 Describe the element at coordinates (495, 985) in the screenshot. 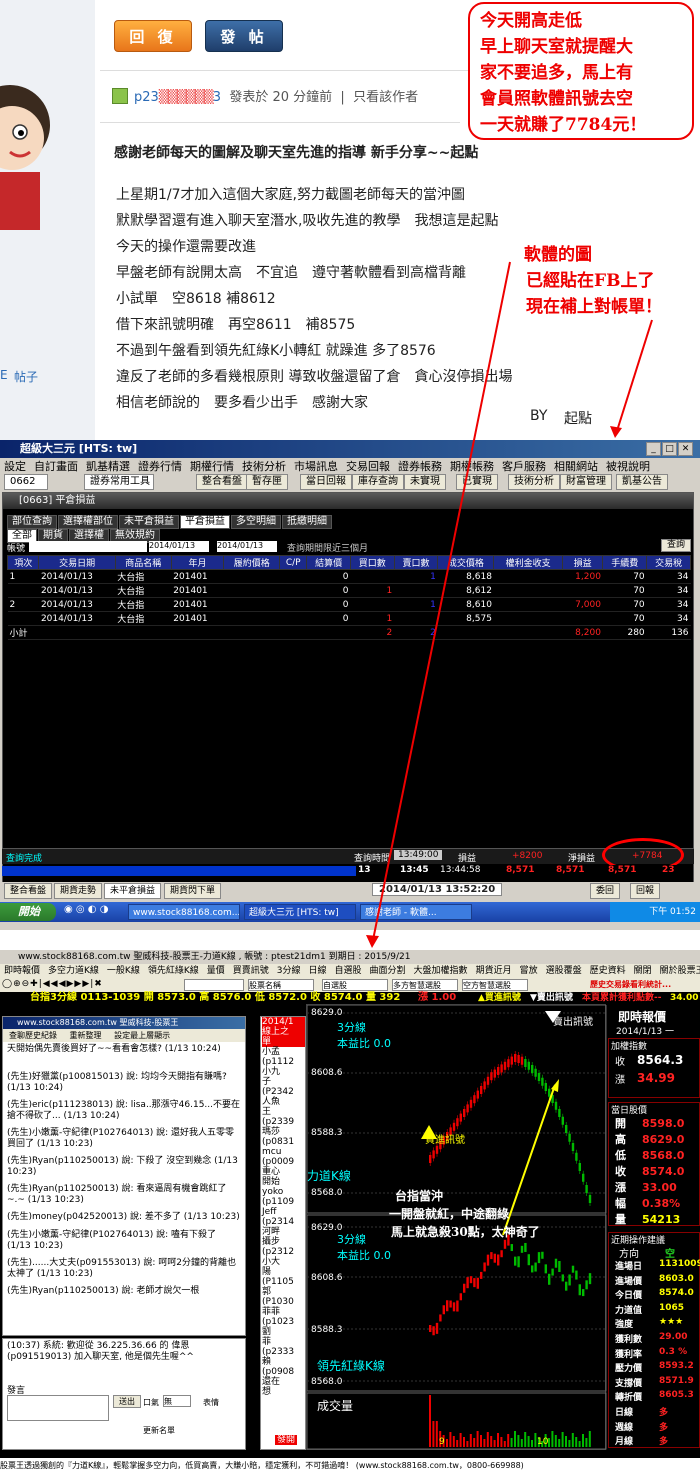

I see `short-select: 空方智慧選股` at that location.